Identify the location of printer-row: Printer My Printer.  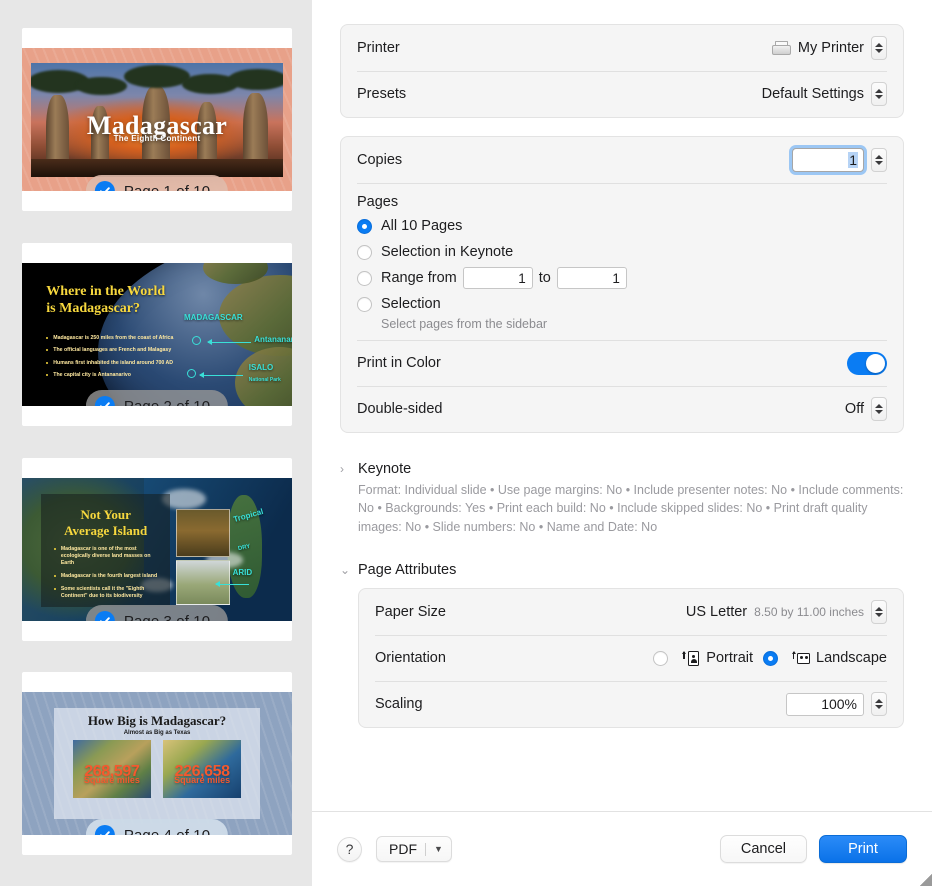
(622, 48).